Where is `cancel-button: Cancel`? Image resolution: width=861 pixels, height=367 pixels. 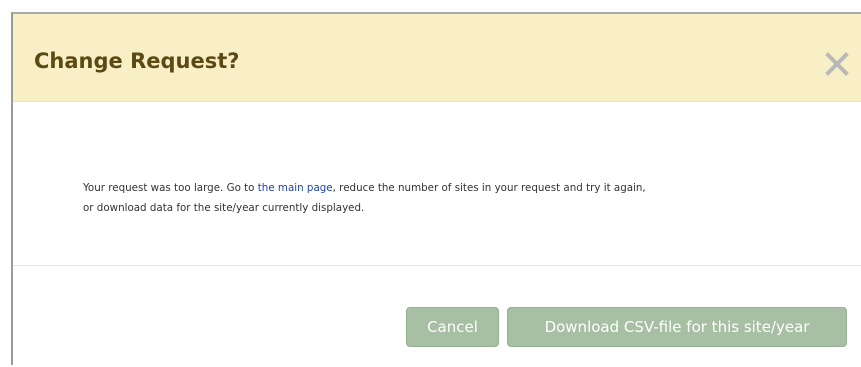 cancel-button: Cancel is located at coordinates (452, 327).